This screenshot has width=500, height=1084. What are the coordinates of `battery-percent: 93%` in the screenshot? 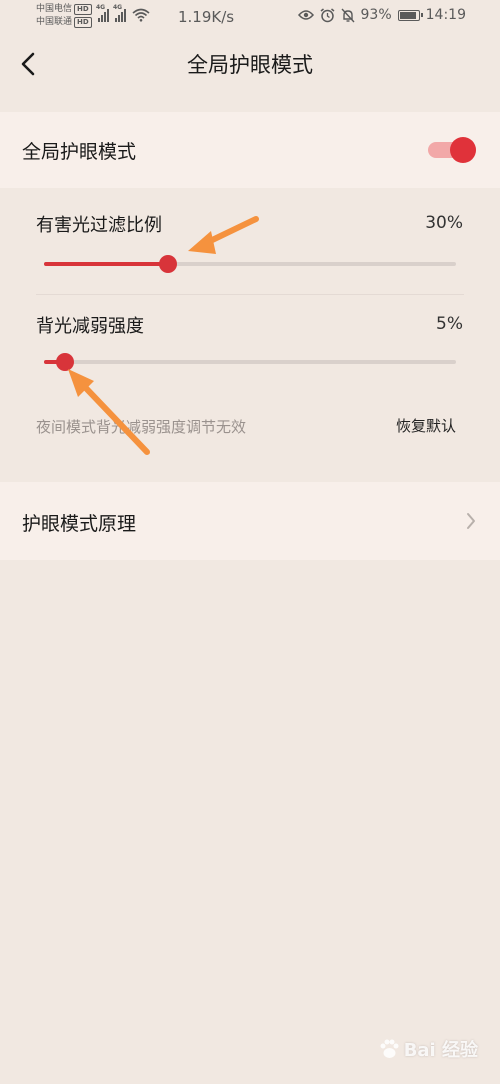 It's located at (376, 15).